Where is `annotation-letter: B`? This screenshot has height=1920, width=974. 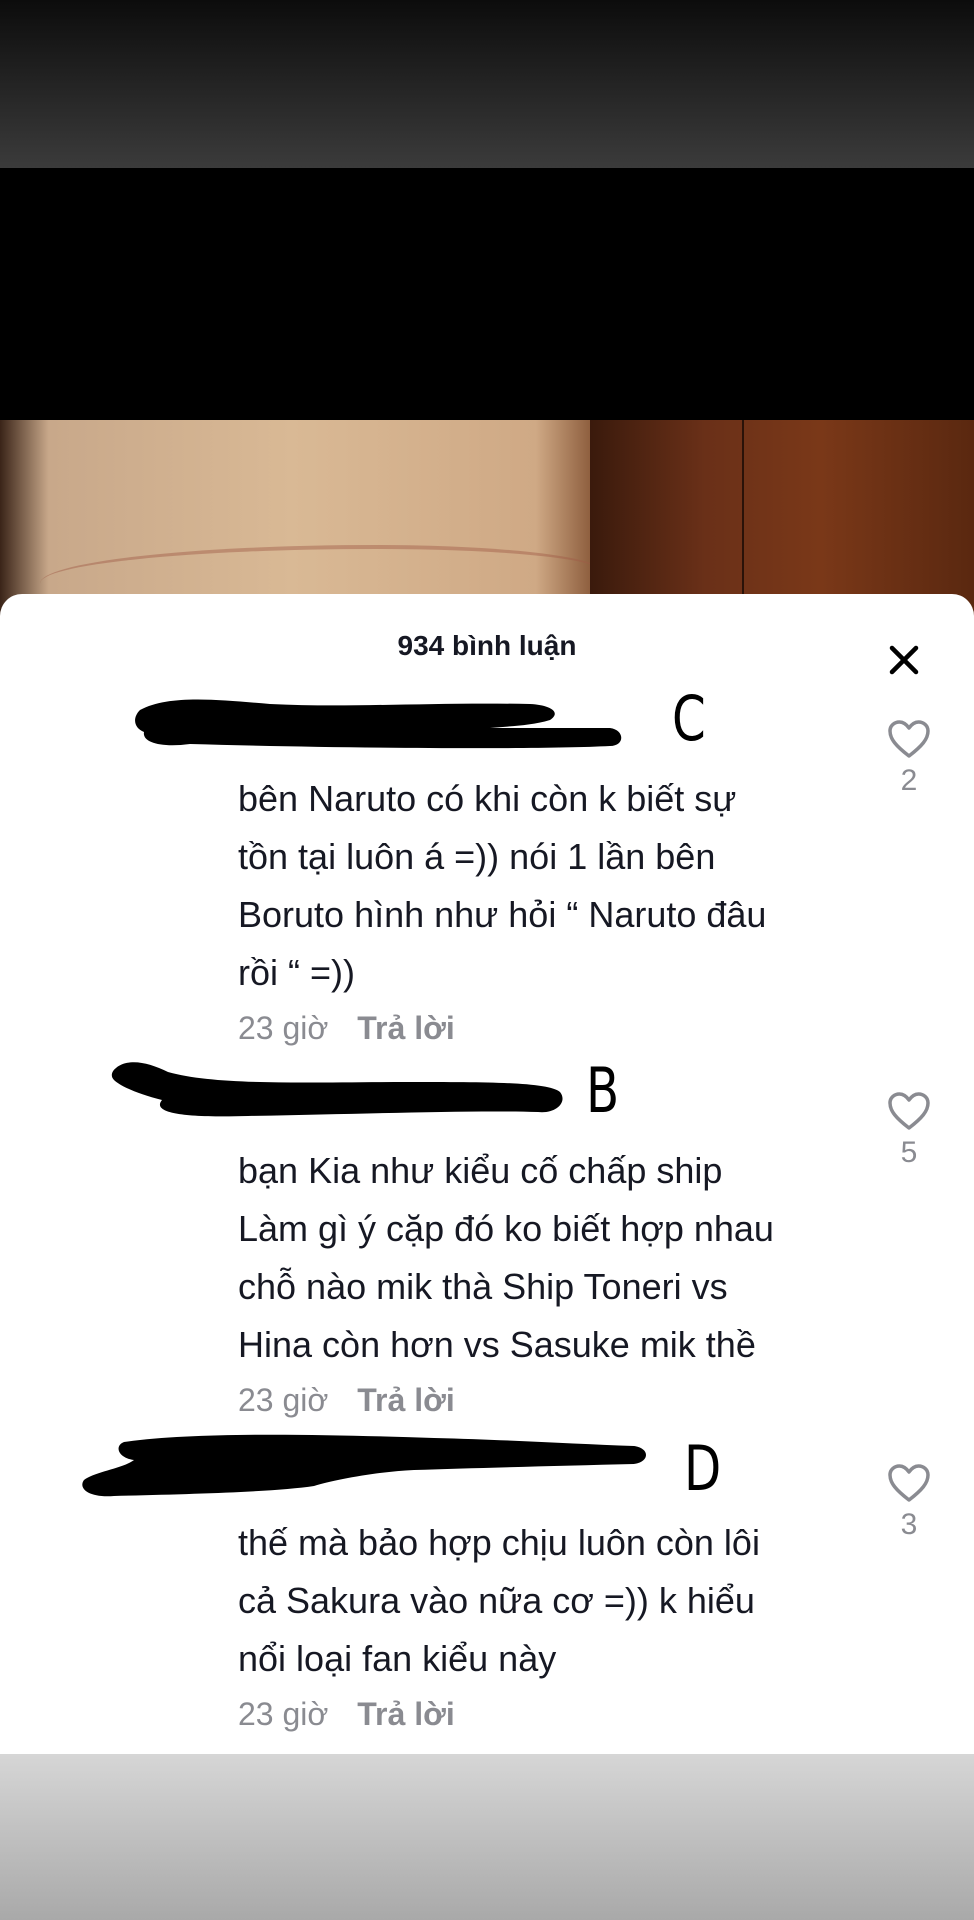 annotation-letter: B is located at coordinates (603, 1090).